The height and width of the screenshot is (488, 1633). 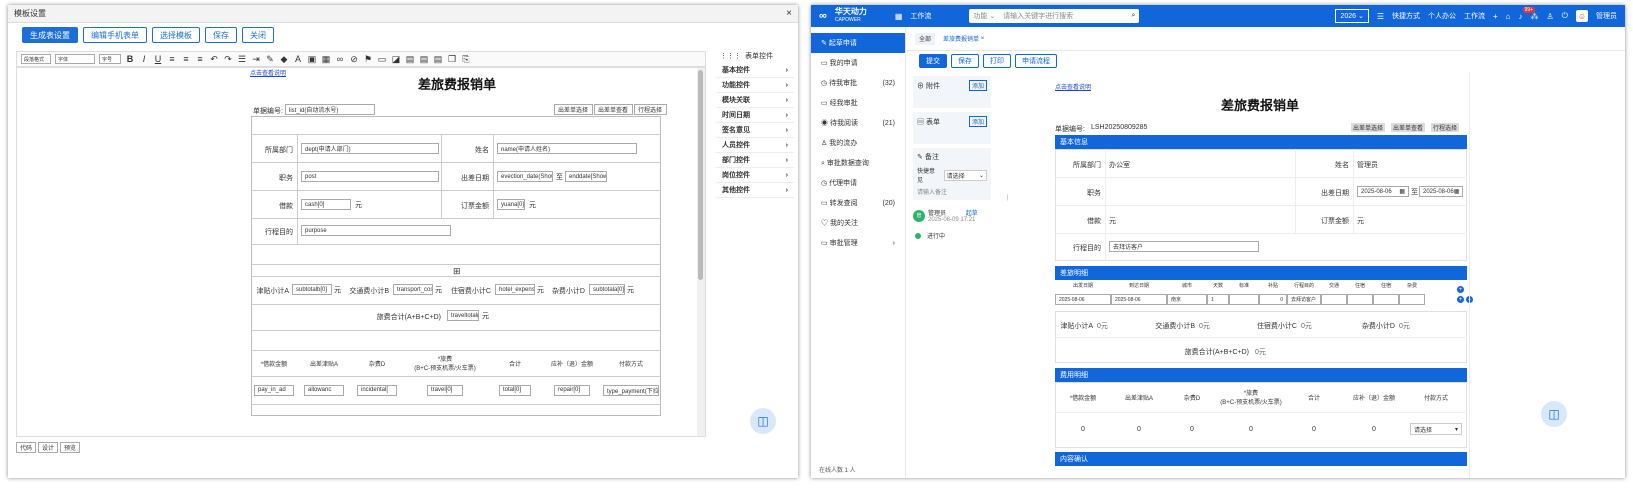 I want to click on detail-cell: 0, so click(x=1273, y=299).